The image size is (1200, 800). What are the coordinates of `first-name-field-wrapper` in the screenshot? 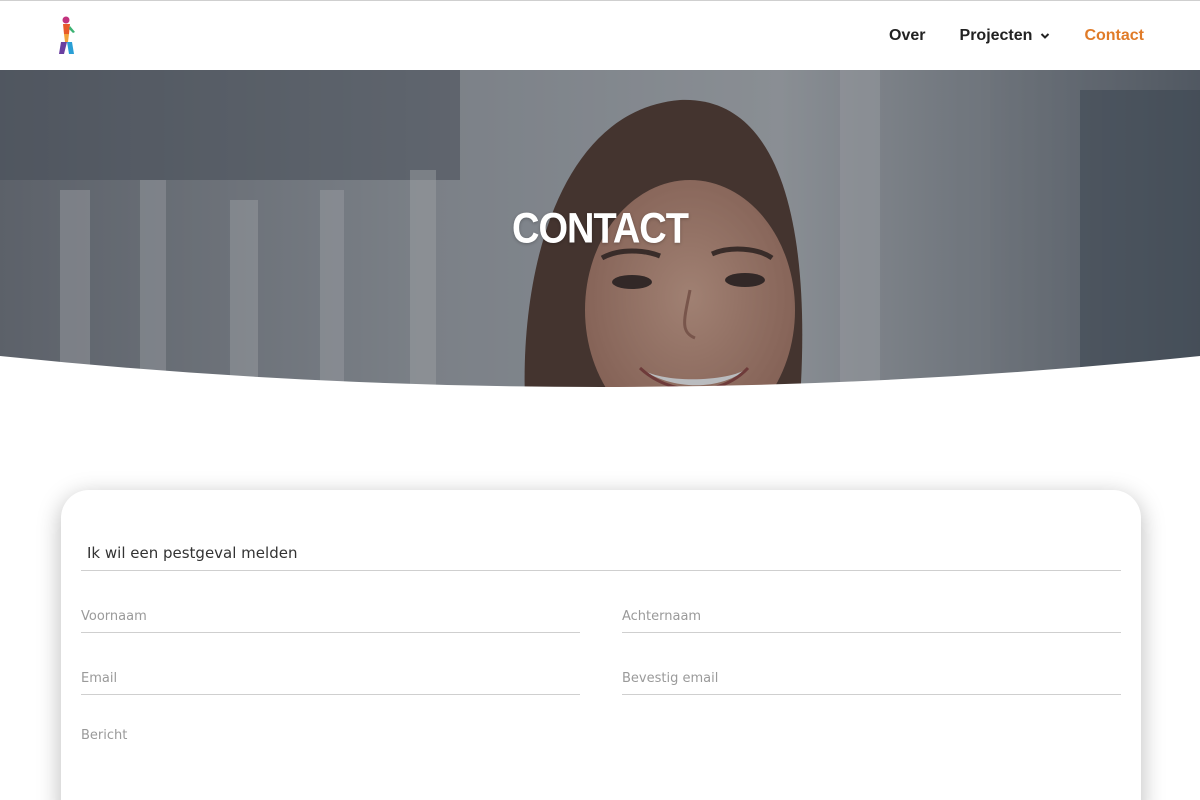 It's located at (330, 616).